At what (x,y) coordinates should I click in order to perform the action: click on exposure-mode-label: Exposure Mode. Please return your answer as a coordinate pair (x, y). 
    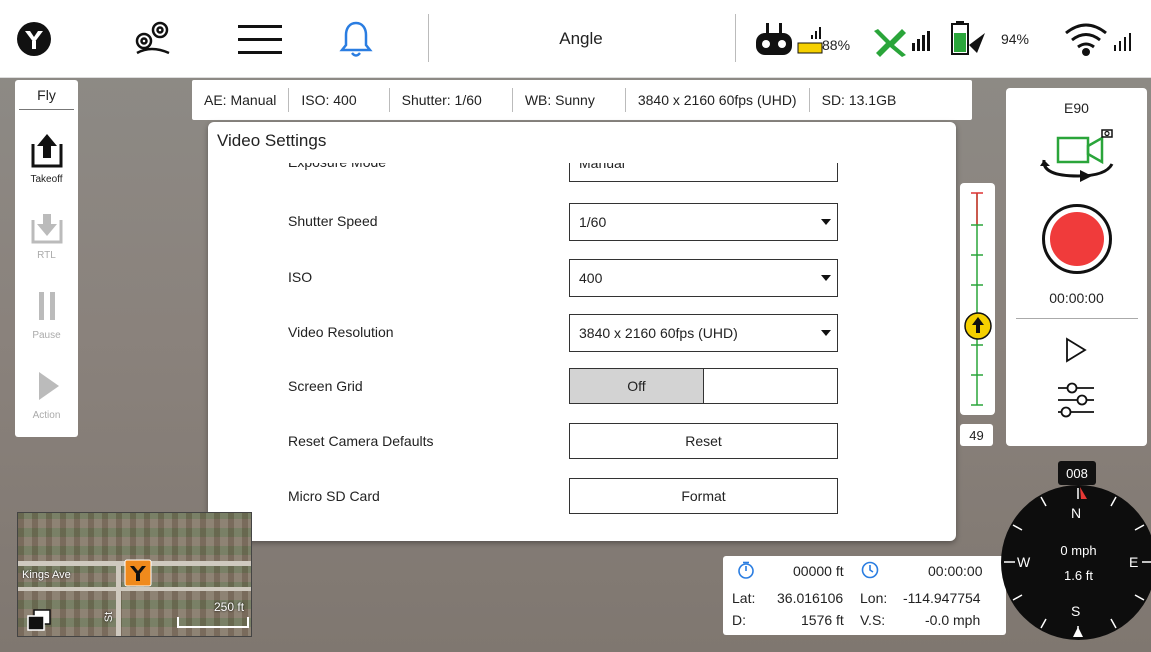
    Looking at the image, I should click on (337, 166).